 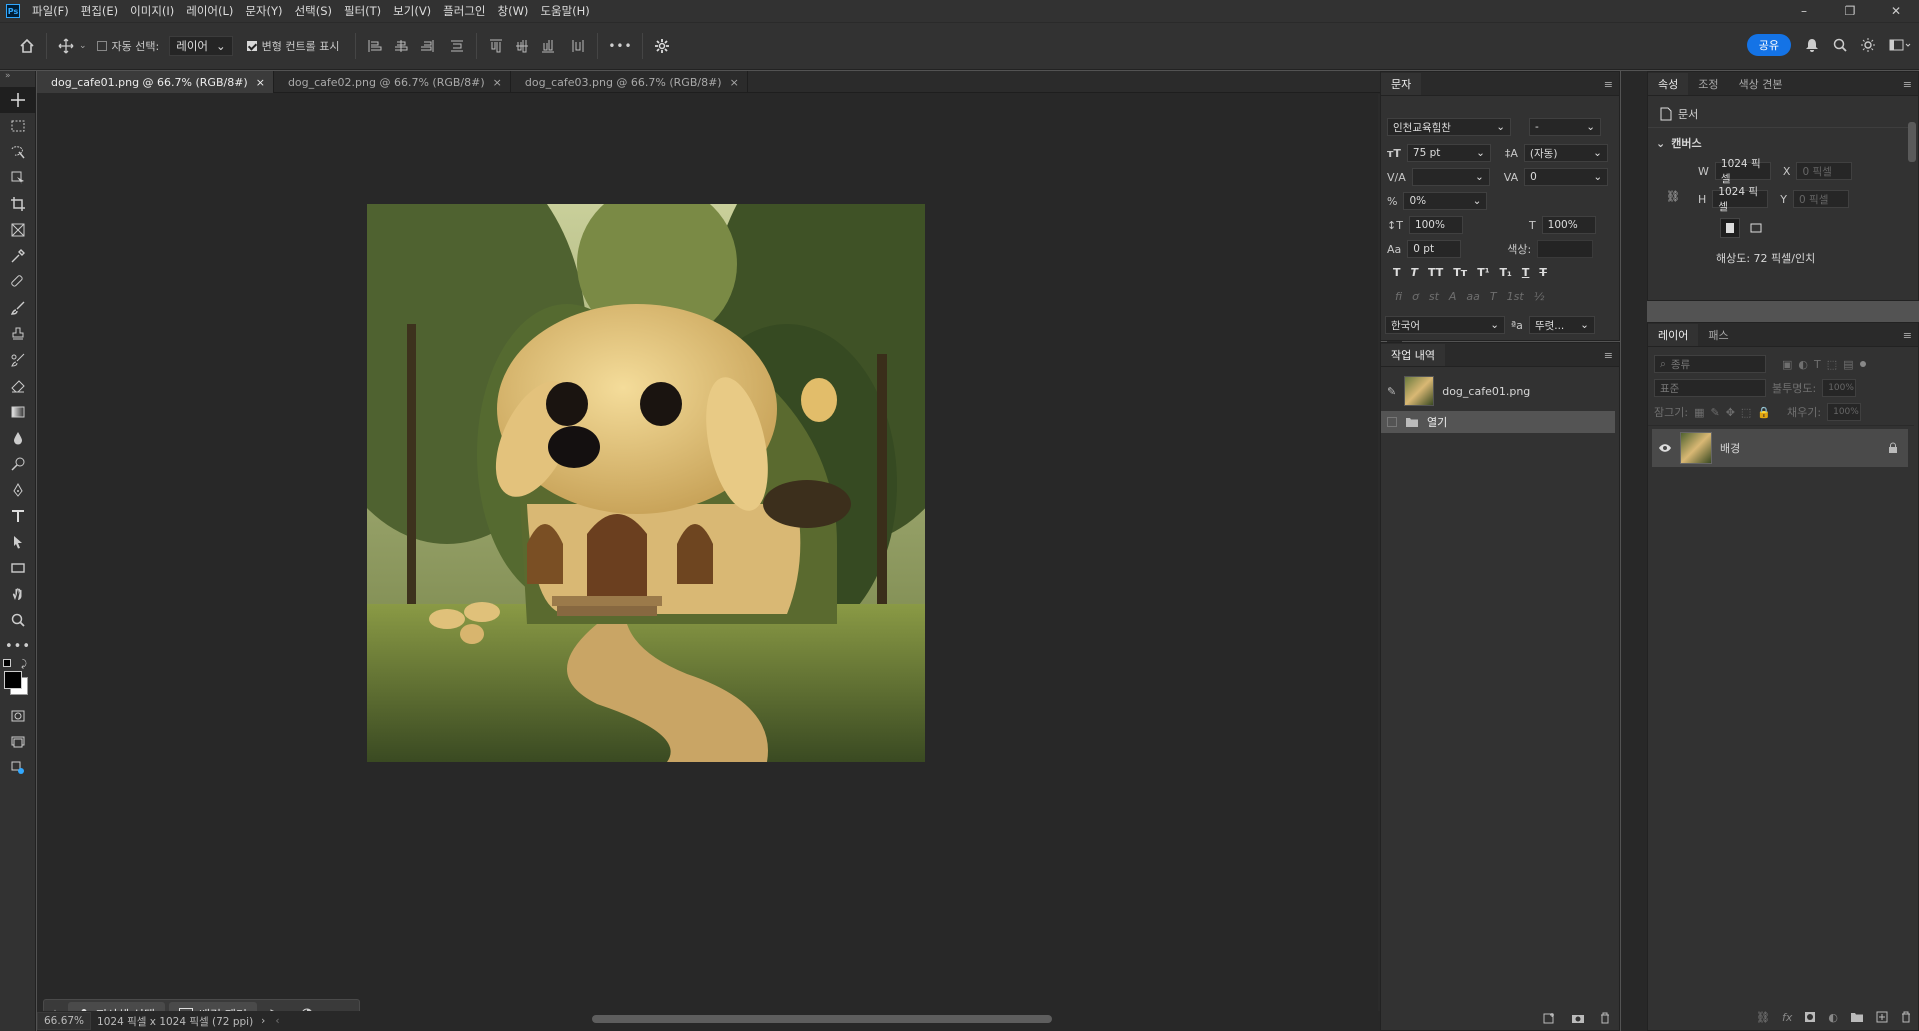 What do you see at coordinates (1699, 412) in the screenshot?
I see `lock-transparent-icon: ▦` at bounding box center [1699, 412].